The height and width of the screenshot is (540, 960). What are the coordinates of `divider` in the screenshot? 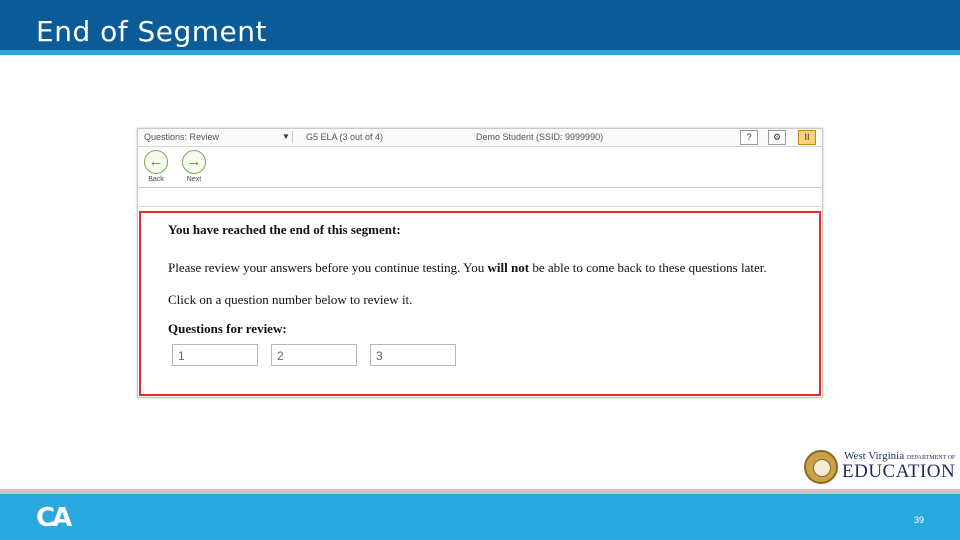 It's located at (480, 206).